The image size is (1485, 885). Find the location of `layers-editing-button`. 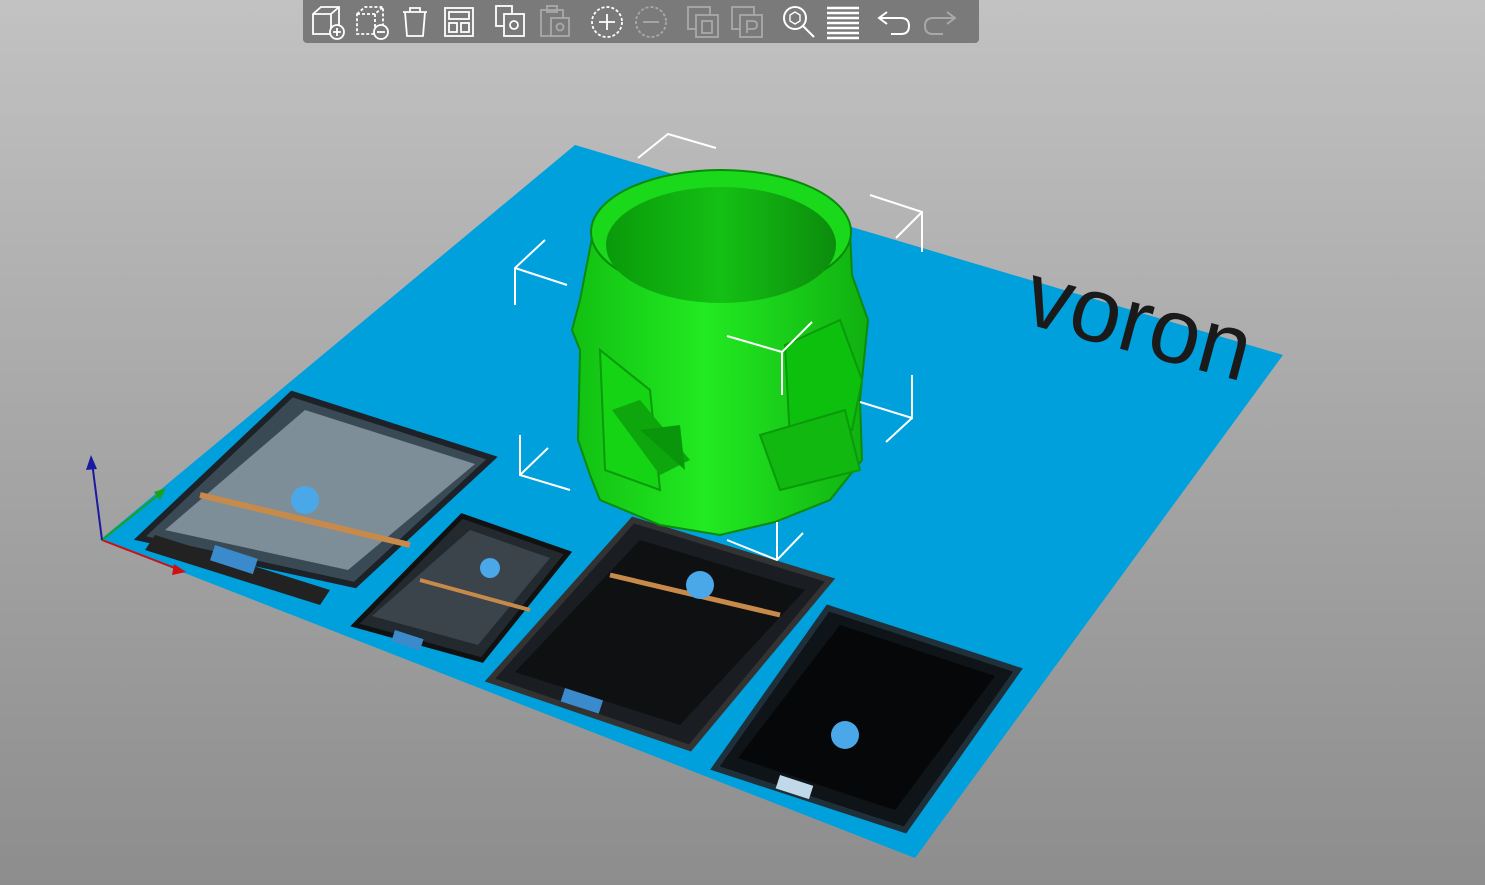

layers-editing-button is located at coordinates (843, 21).